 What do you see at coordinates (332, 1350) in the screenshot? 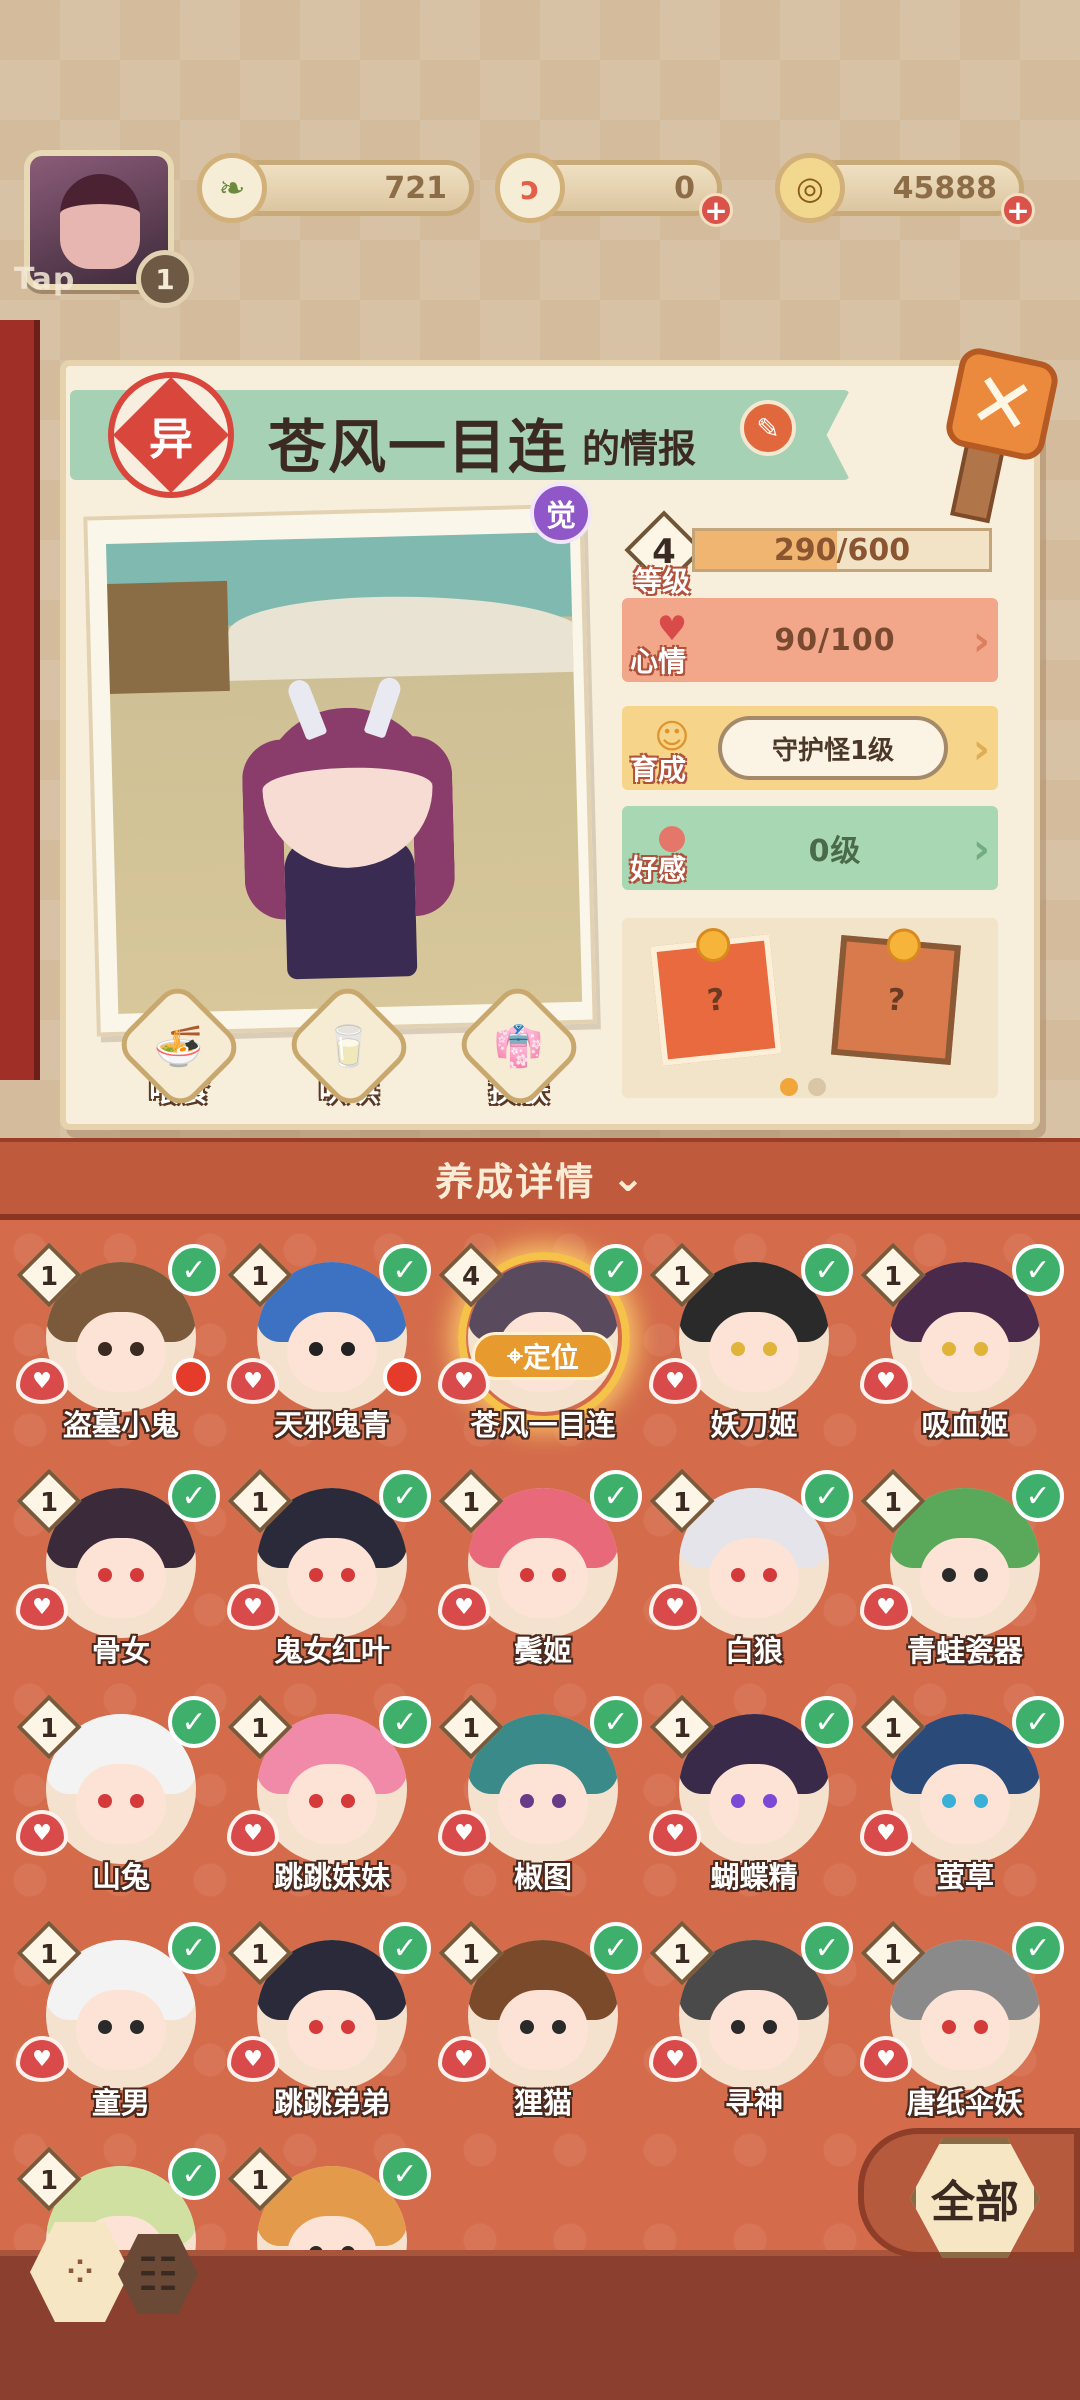
I see `shikigami-card: 1 ✓ ♥ 天邪鬼青` at bounding box center [332, 1350].